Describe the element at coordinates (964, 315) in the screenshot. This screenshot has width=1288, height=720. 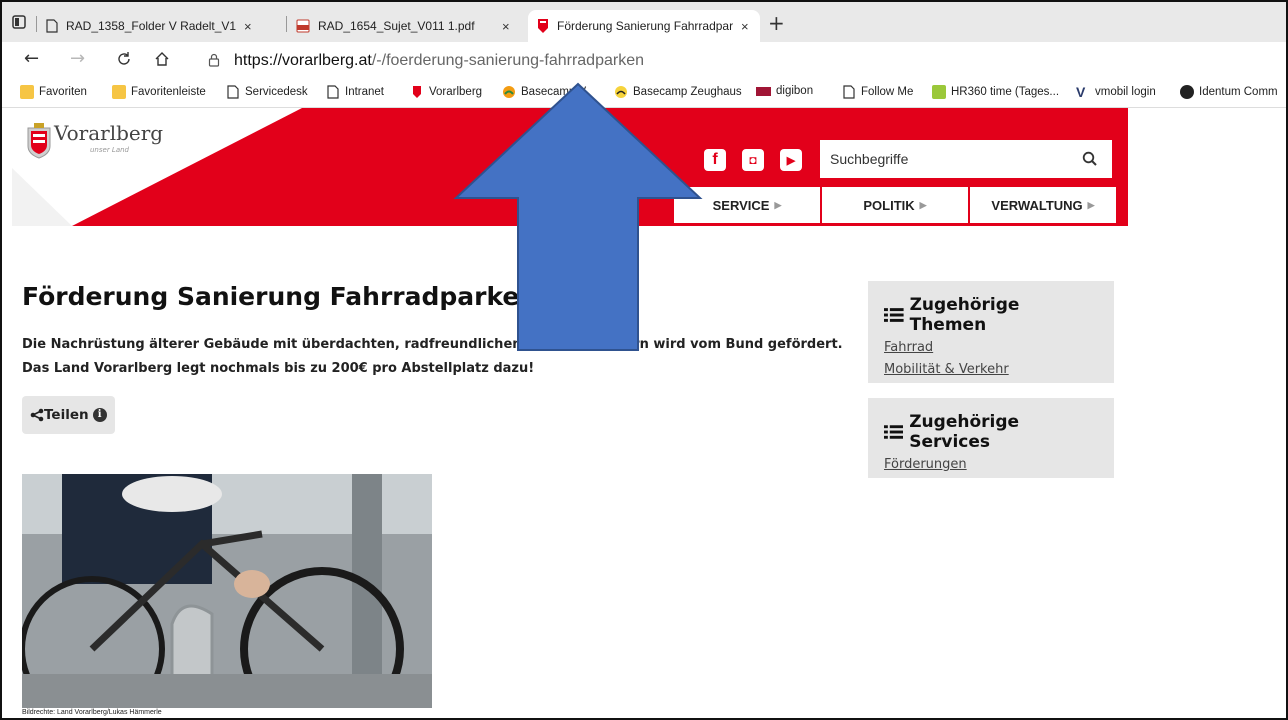
I see `heading-text: Zugehörige Themen` at that location.